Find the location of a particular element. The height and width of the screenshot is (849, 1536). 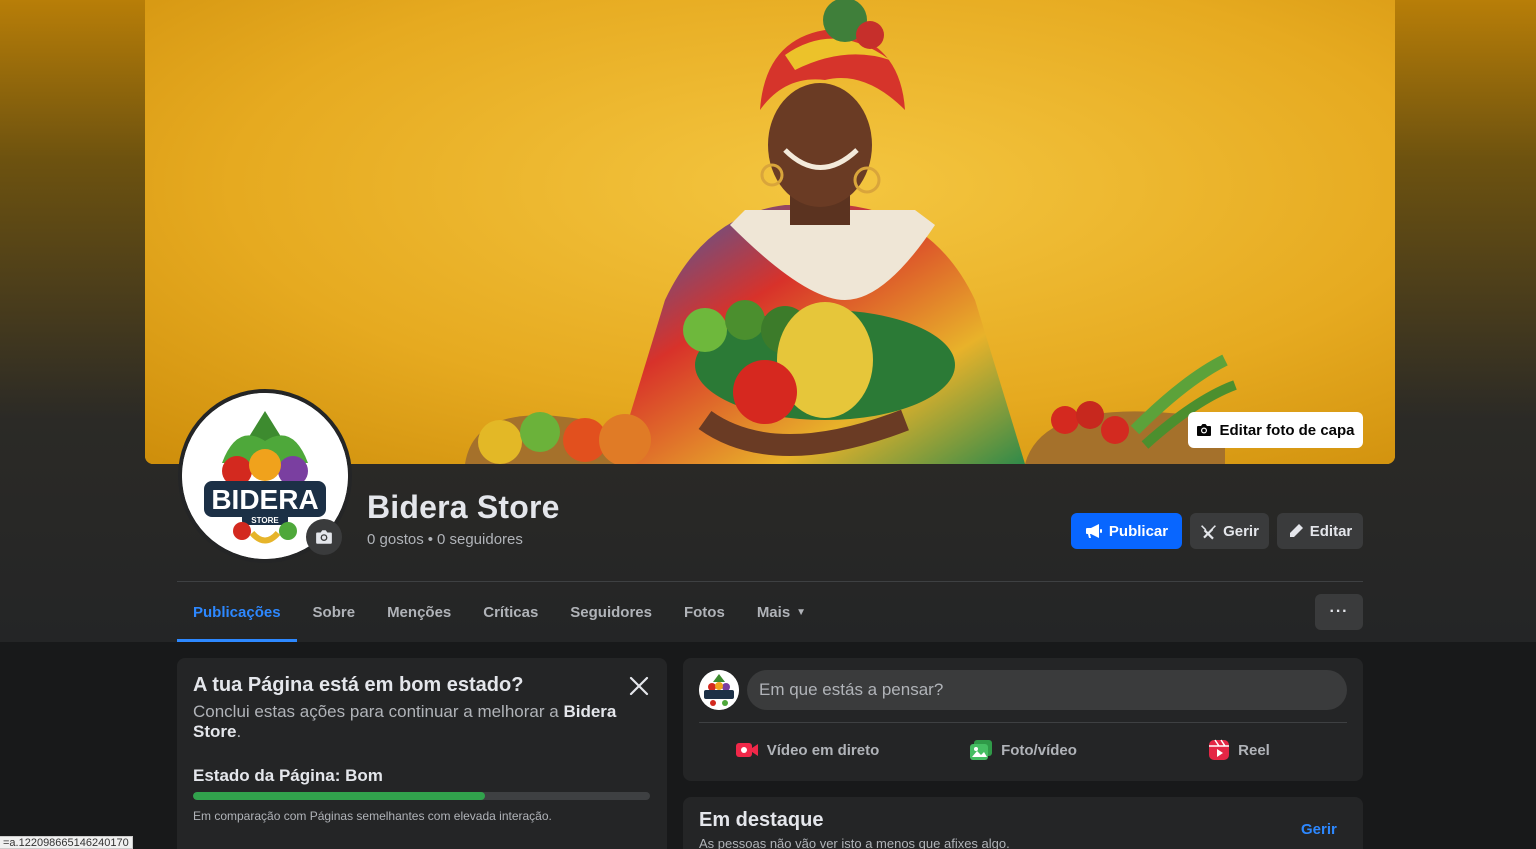

health-progress-bar is located at coordinates (421, 796).